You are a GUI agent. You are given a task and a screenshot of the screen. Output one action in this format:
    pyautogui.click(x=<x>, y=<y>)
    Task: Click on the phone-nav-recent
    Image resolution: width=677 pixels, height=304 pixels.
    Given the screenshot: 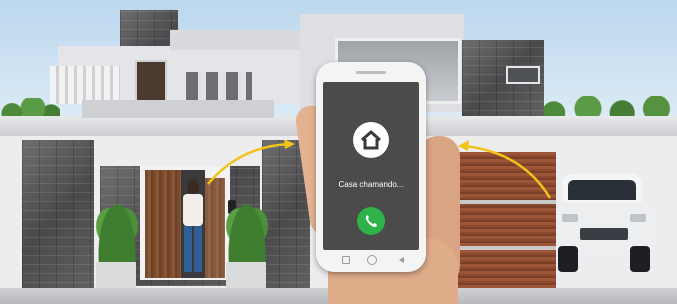 What is the action you would take?
    pyautogui.click(x=399, y=260)
    